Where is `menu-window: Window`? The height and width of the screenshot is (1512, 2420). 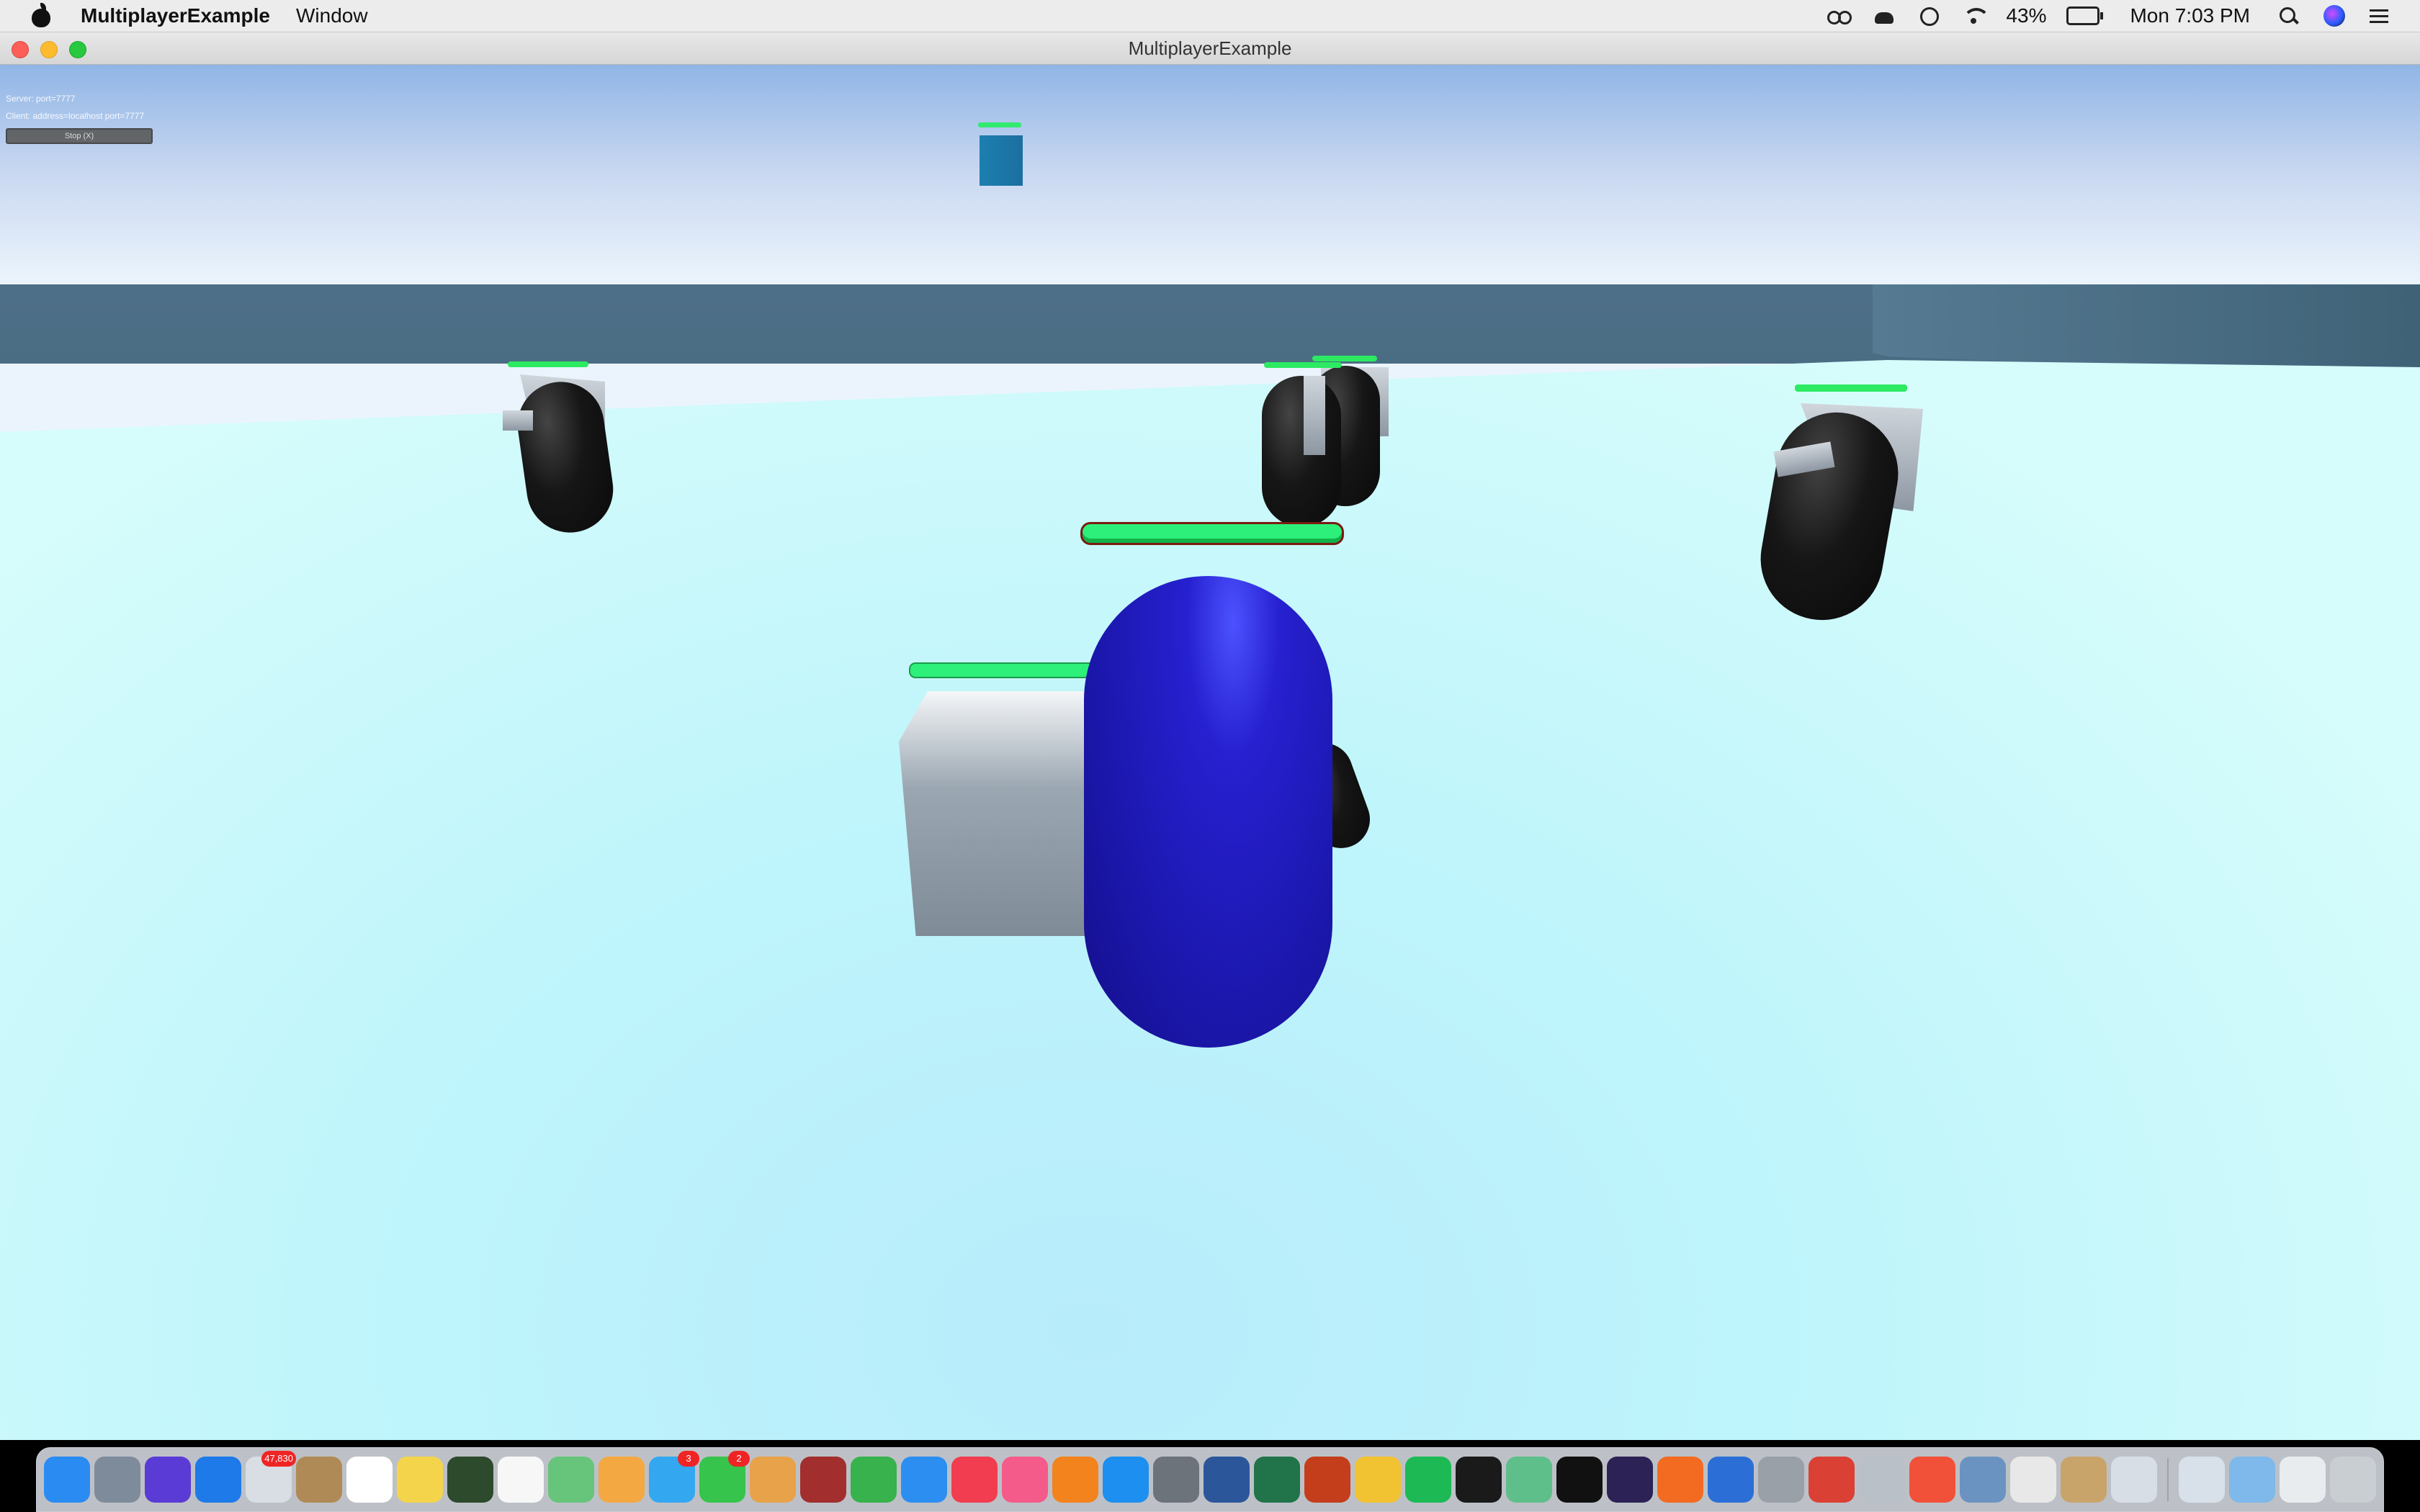
menu-window: Window is located at coordinates (332, 15).